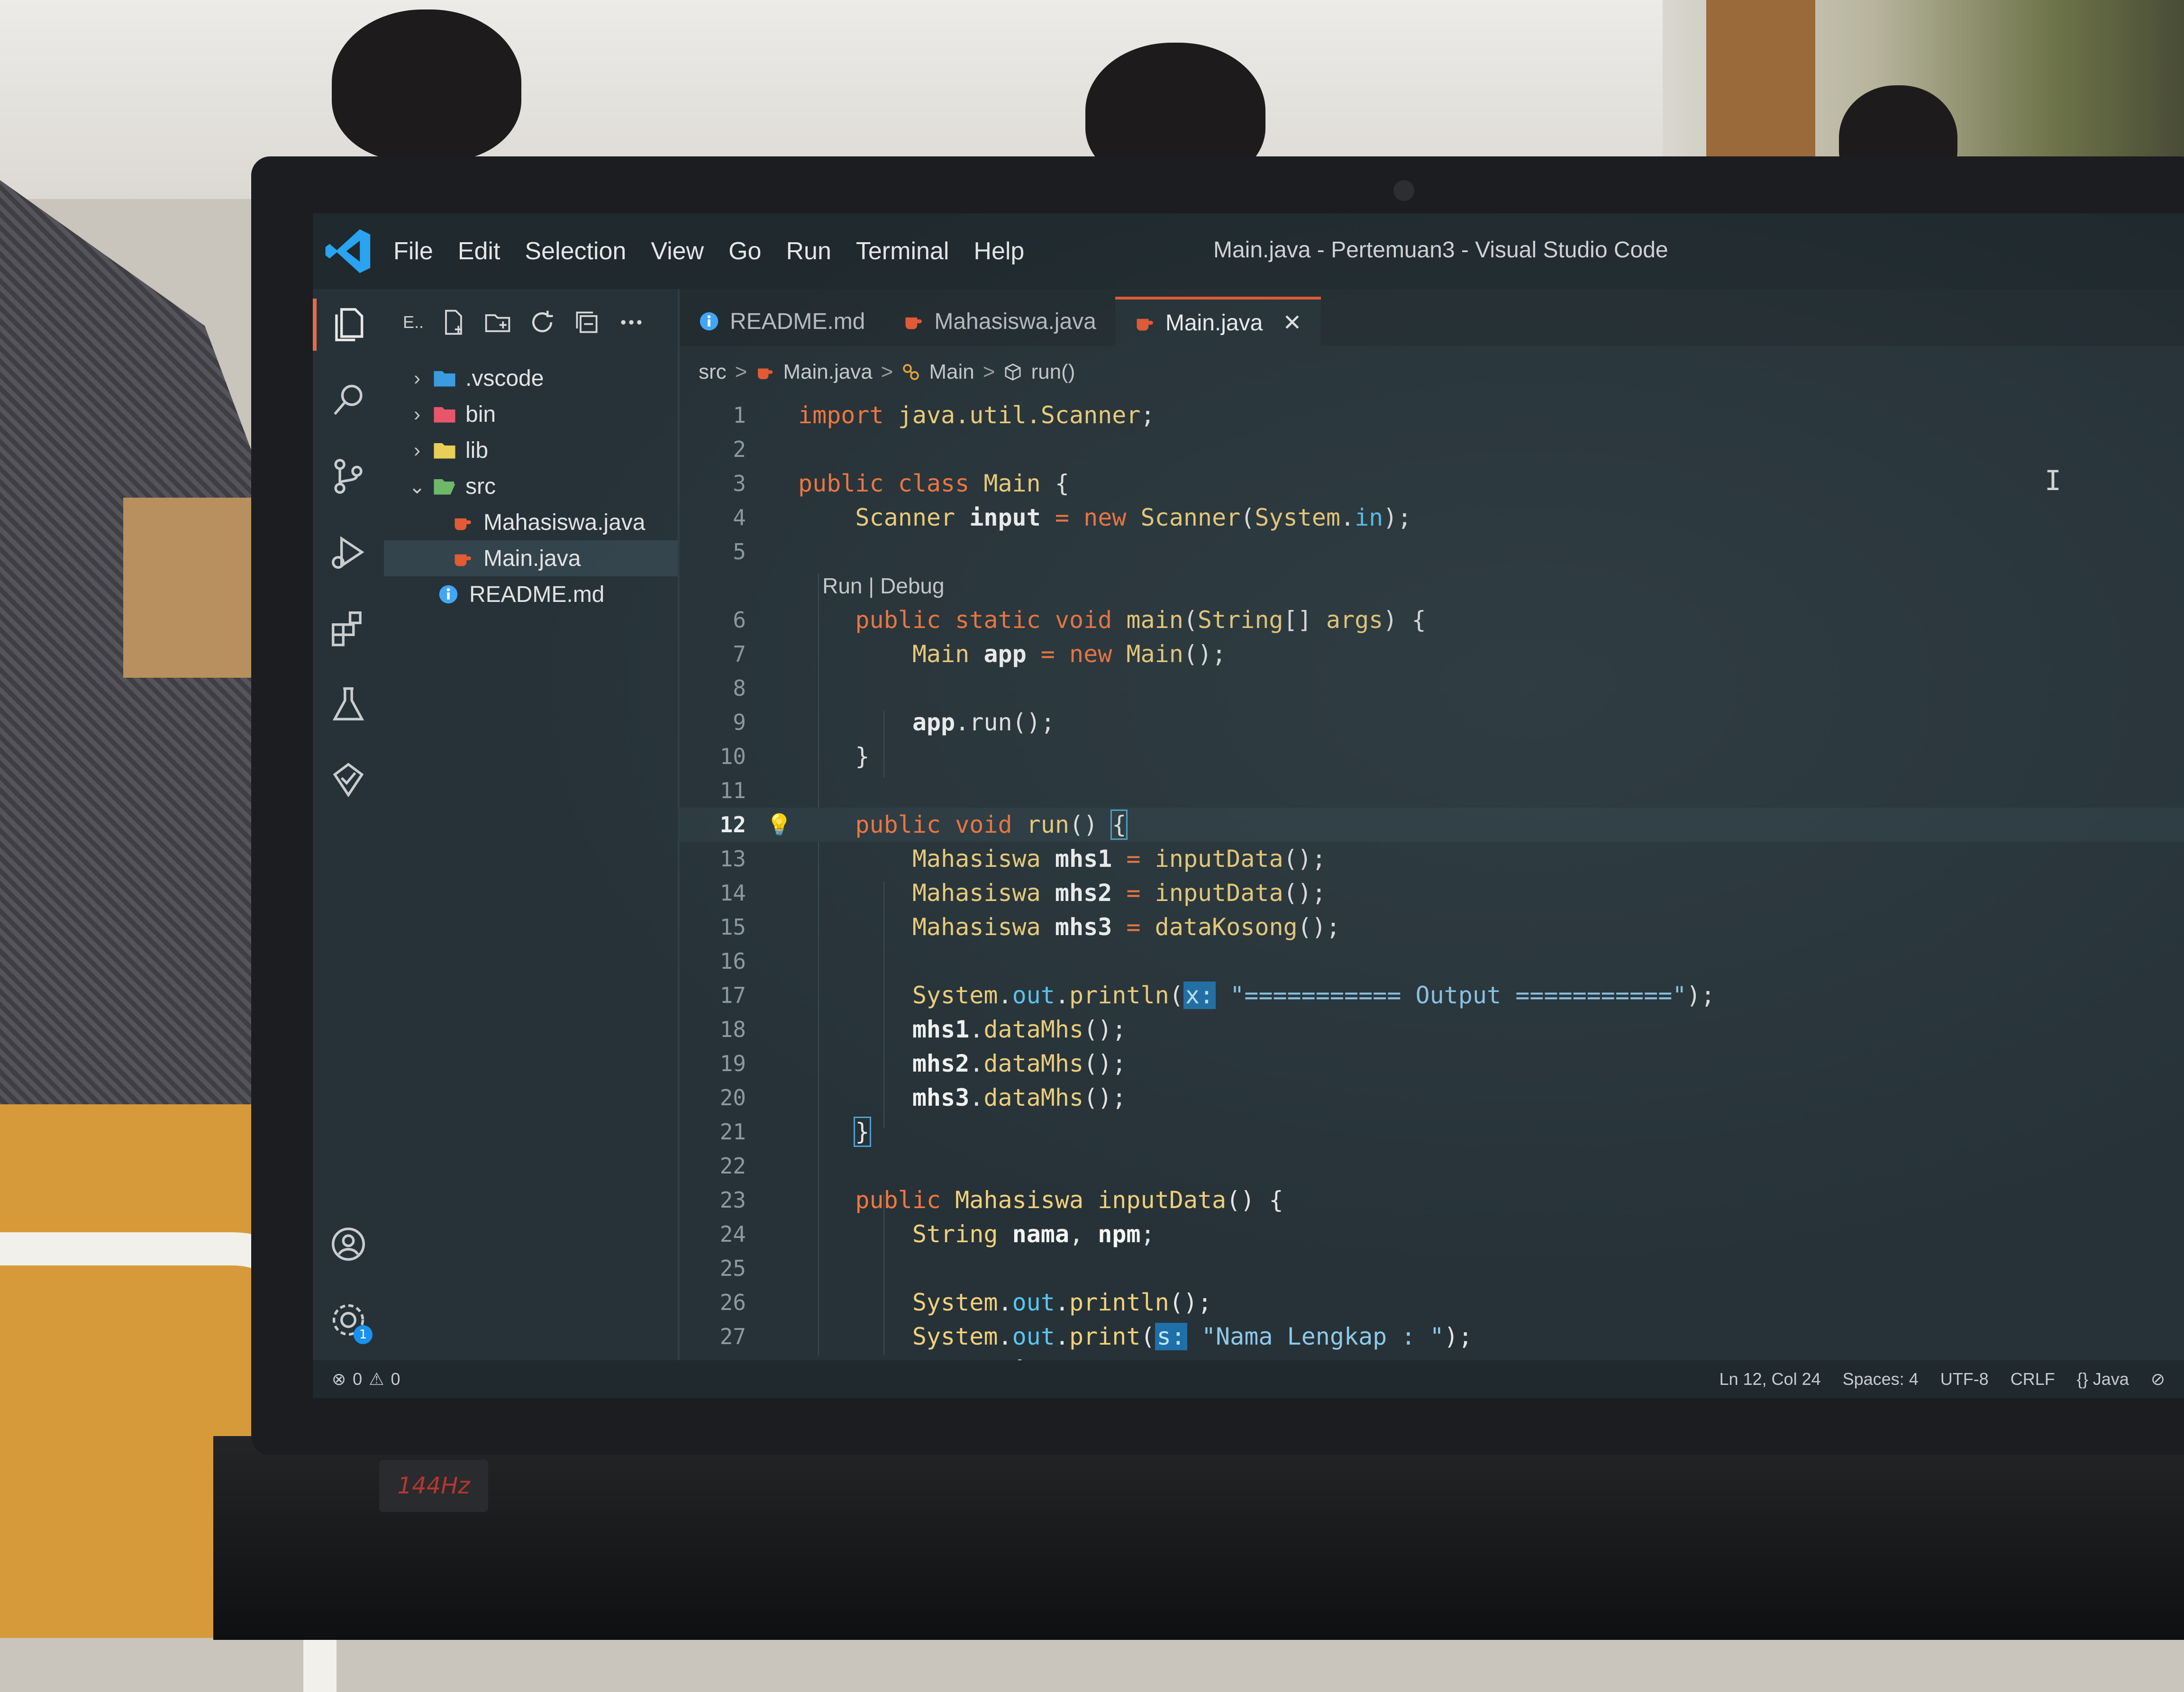  Describe the element at coordinates (744, 251) in the screenshot. I see `menu-go: Go` at that location.